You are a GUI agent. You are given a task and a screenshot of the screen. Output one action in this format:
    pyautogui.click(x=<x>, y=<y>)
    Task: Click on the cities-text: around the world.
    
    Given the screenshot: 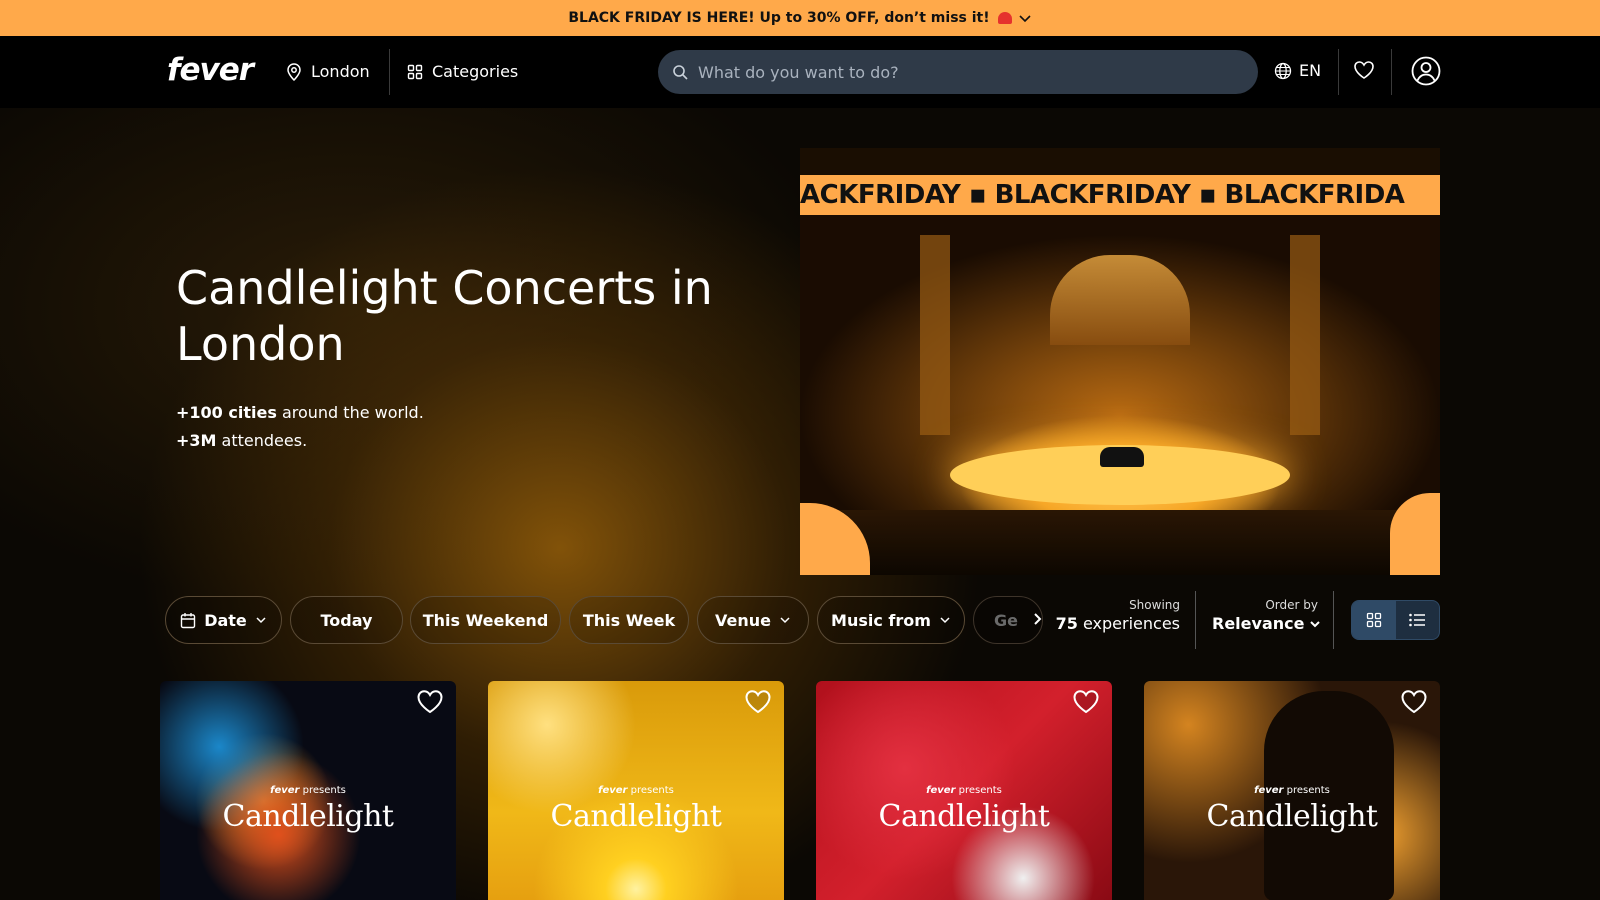 What is the action you would take?
    pyautogui.click(x=350, y=412)
    